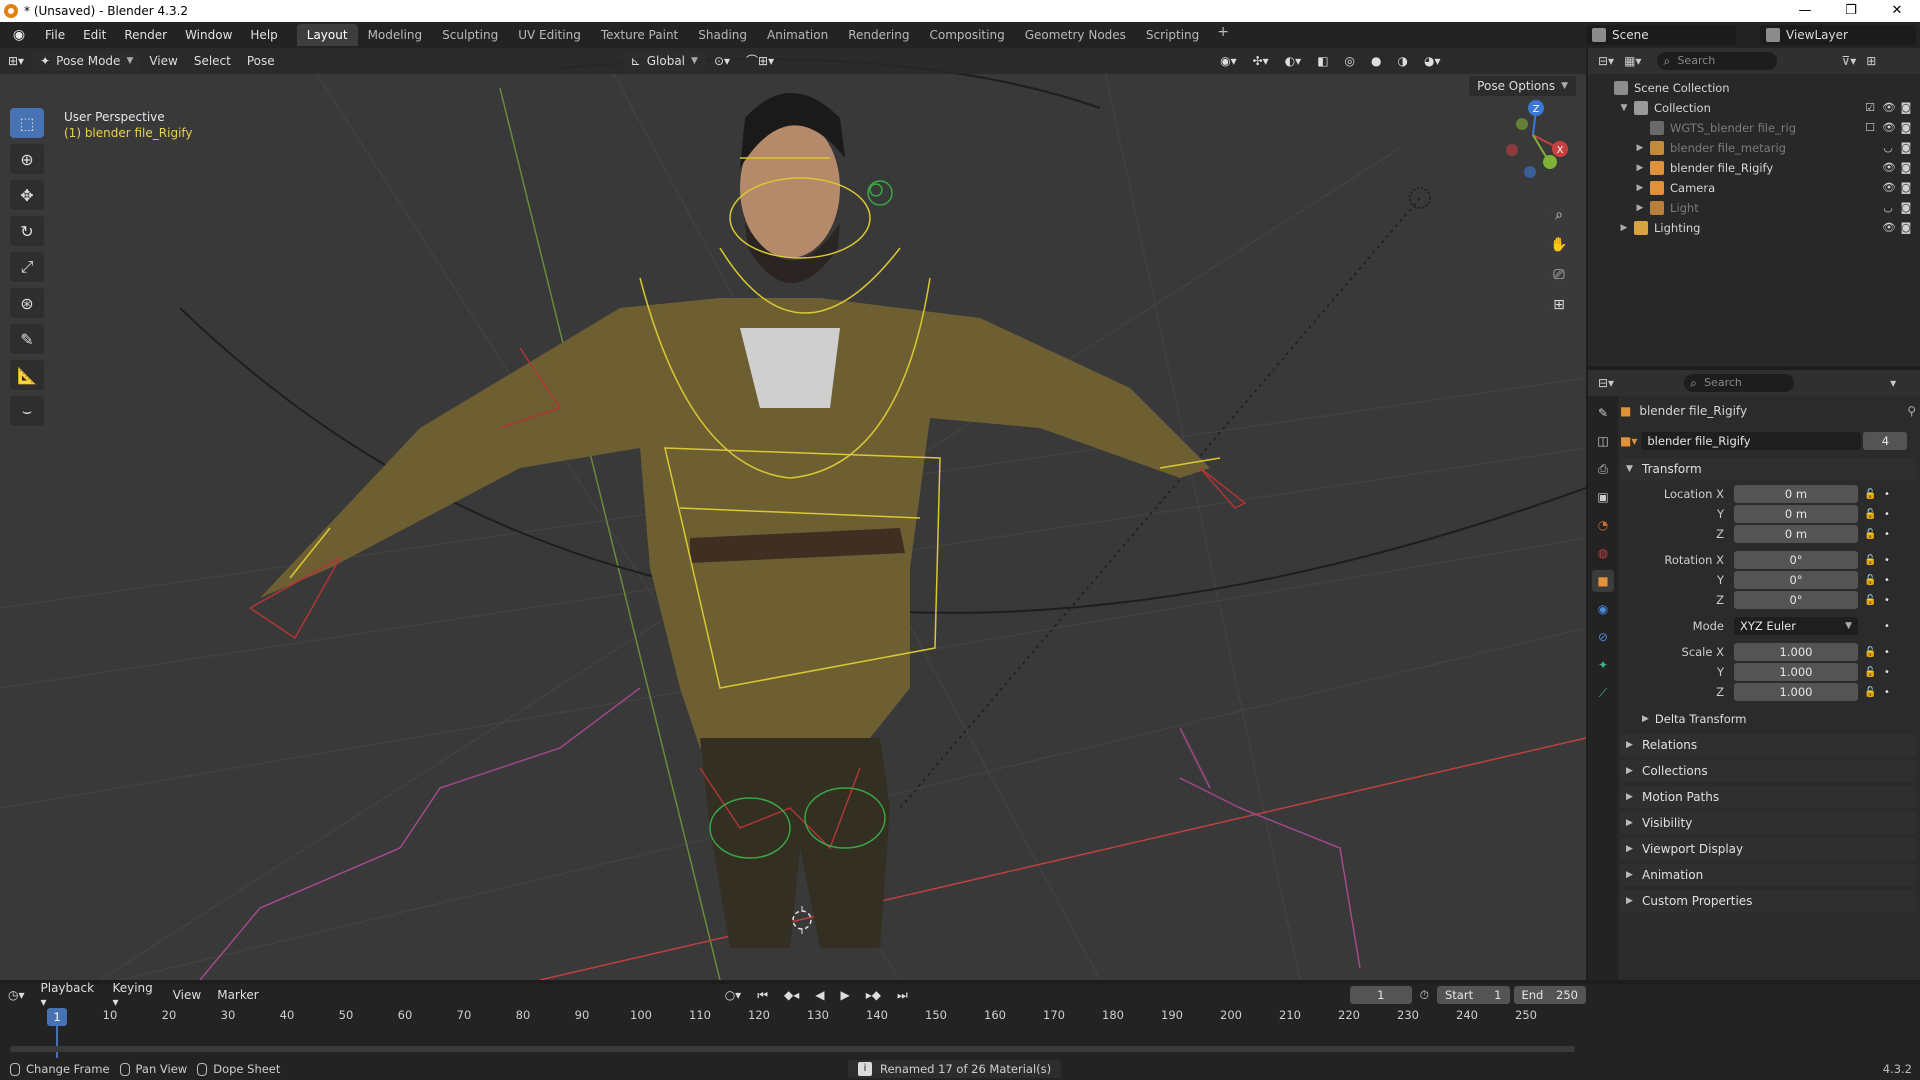 The width and height of the screenshot is (1920, 1080). Describe the element at coordinates (1768, 719) in the screenshot. I see `delta-transform-subpanel: ▶ Delta Transform` at that location.